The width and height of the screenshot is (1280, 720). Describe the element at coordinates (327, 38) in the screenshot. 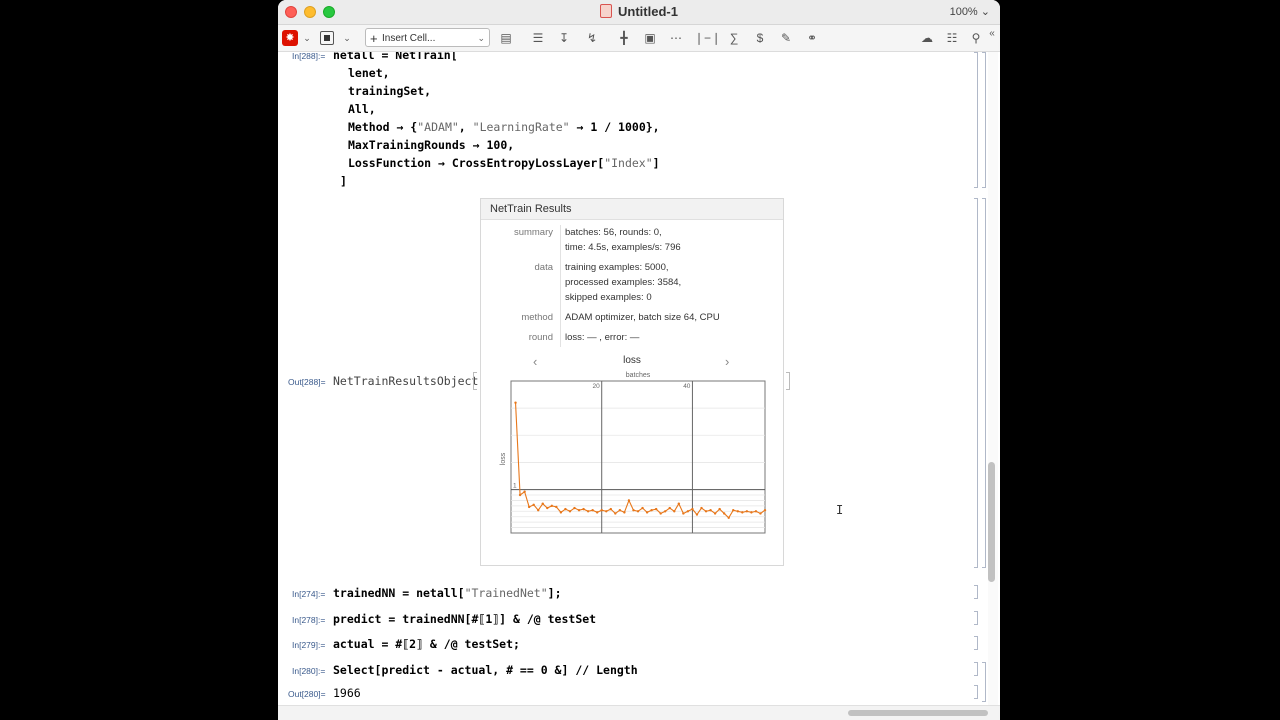

I see `abort-evaluation-icon` at that location.